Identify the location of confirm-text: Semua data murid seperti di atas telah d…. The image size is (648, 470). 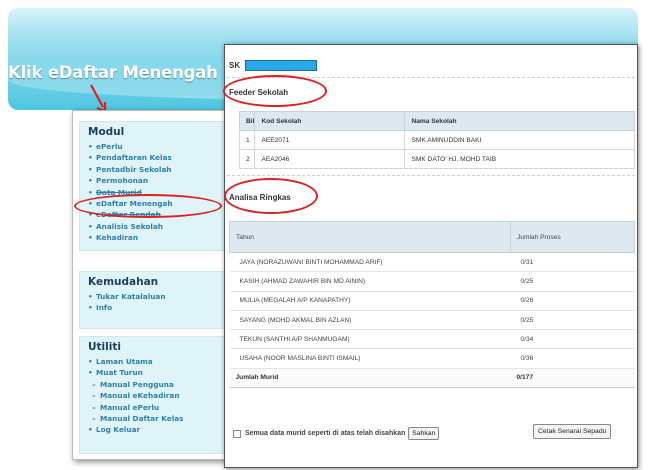
(325, 433).